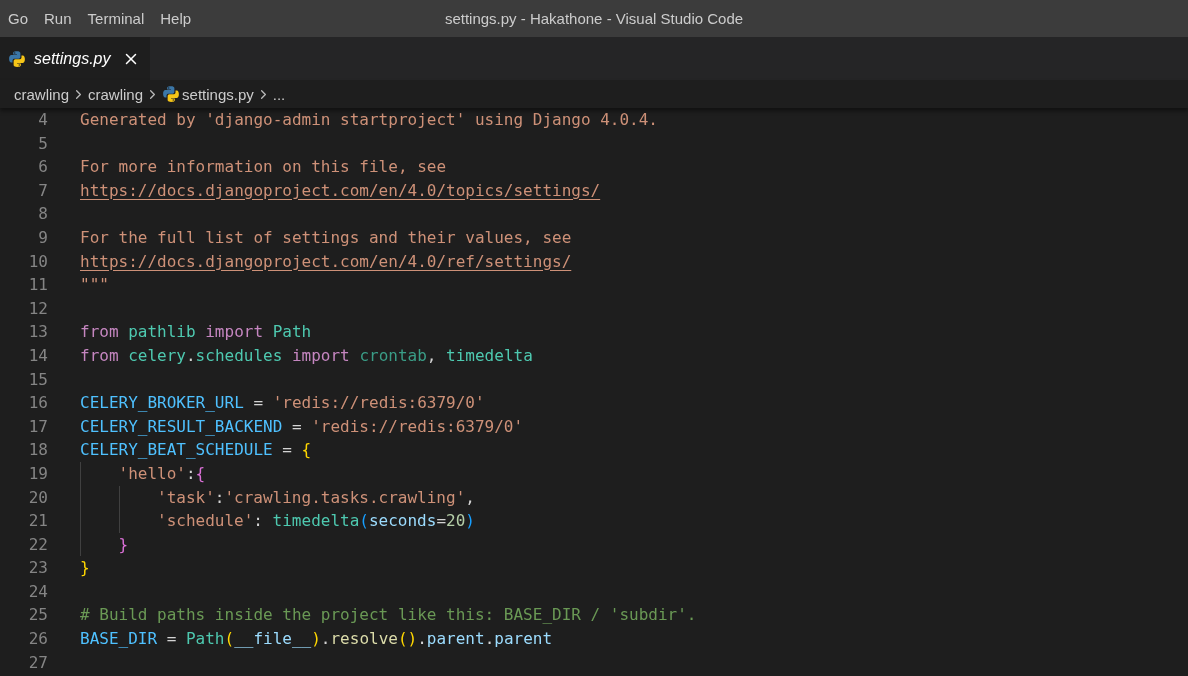 This screenshot has height=676, width=1188. Describe the element at coordinates (306, 355) in the screenshot. I see `code-line: from celery.schedules import crontab, timedelta` at that location.